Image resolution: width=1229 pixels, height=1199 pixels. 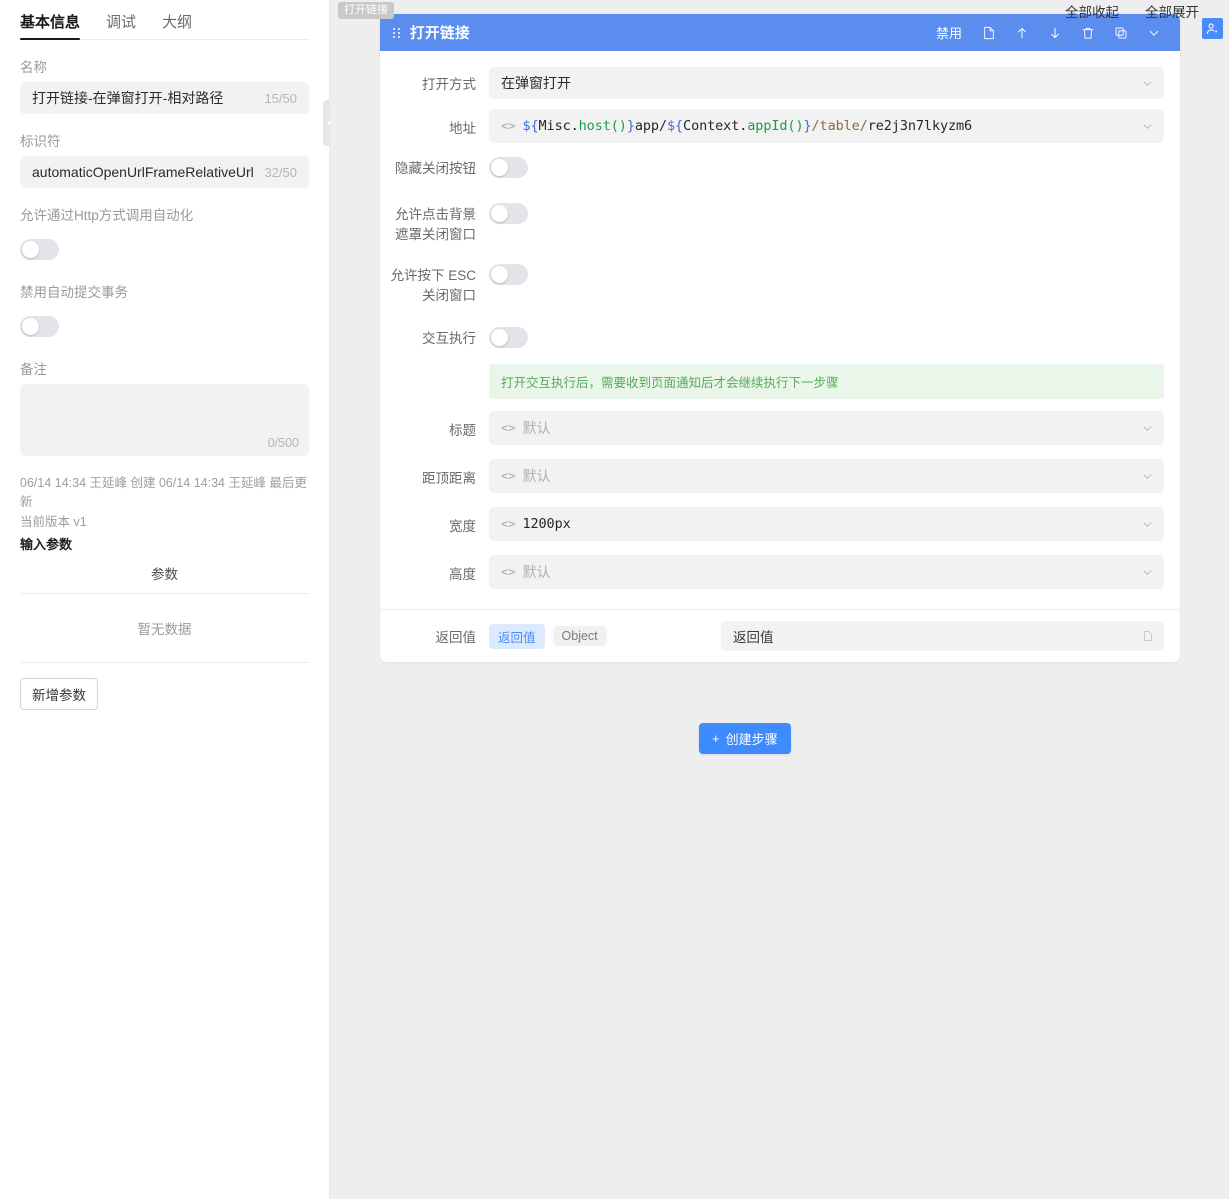 I want to click on mask-click-close-label-line2: 遮罩关闭窗口, so click(x=435, y=234).